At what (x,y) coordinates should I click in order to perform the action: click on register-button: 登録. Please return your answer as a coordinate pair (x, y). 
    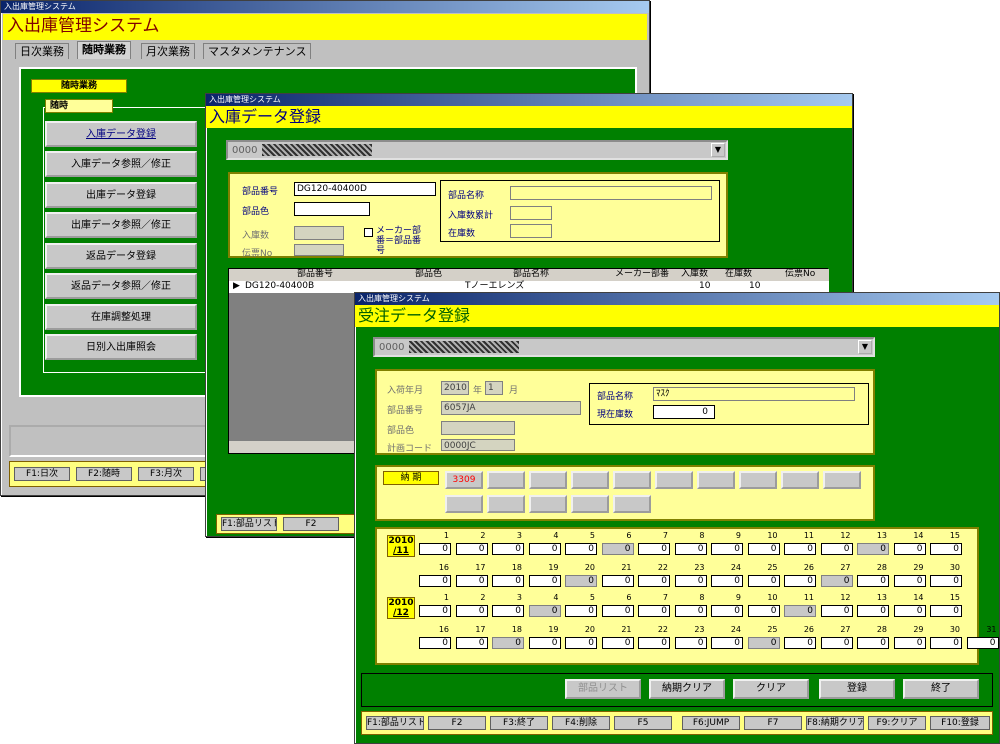
    Looking at the image, I should click on (857, 689).